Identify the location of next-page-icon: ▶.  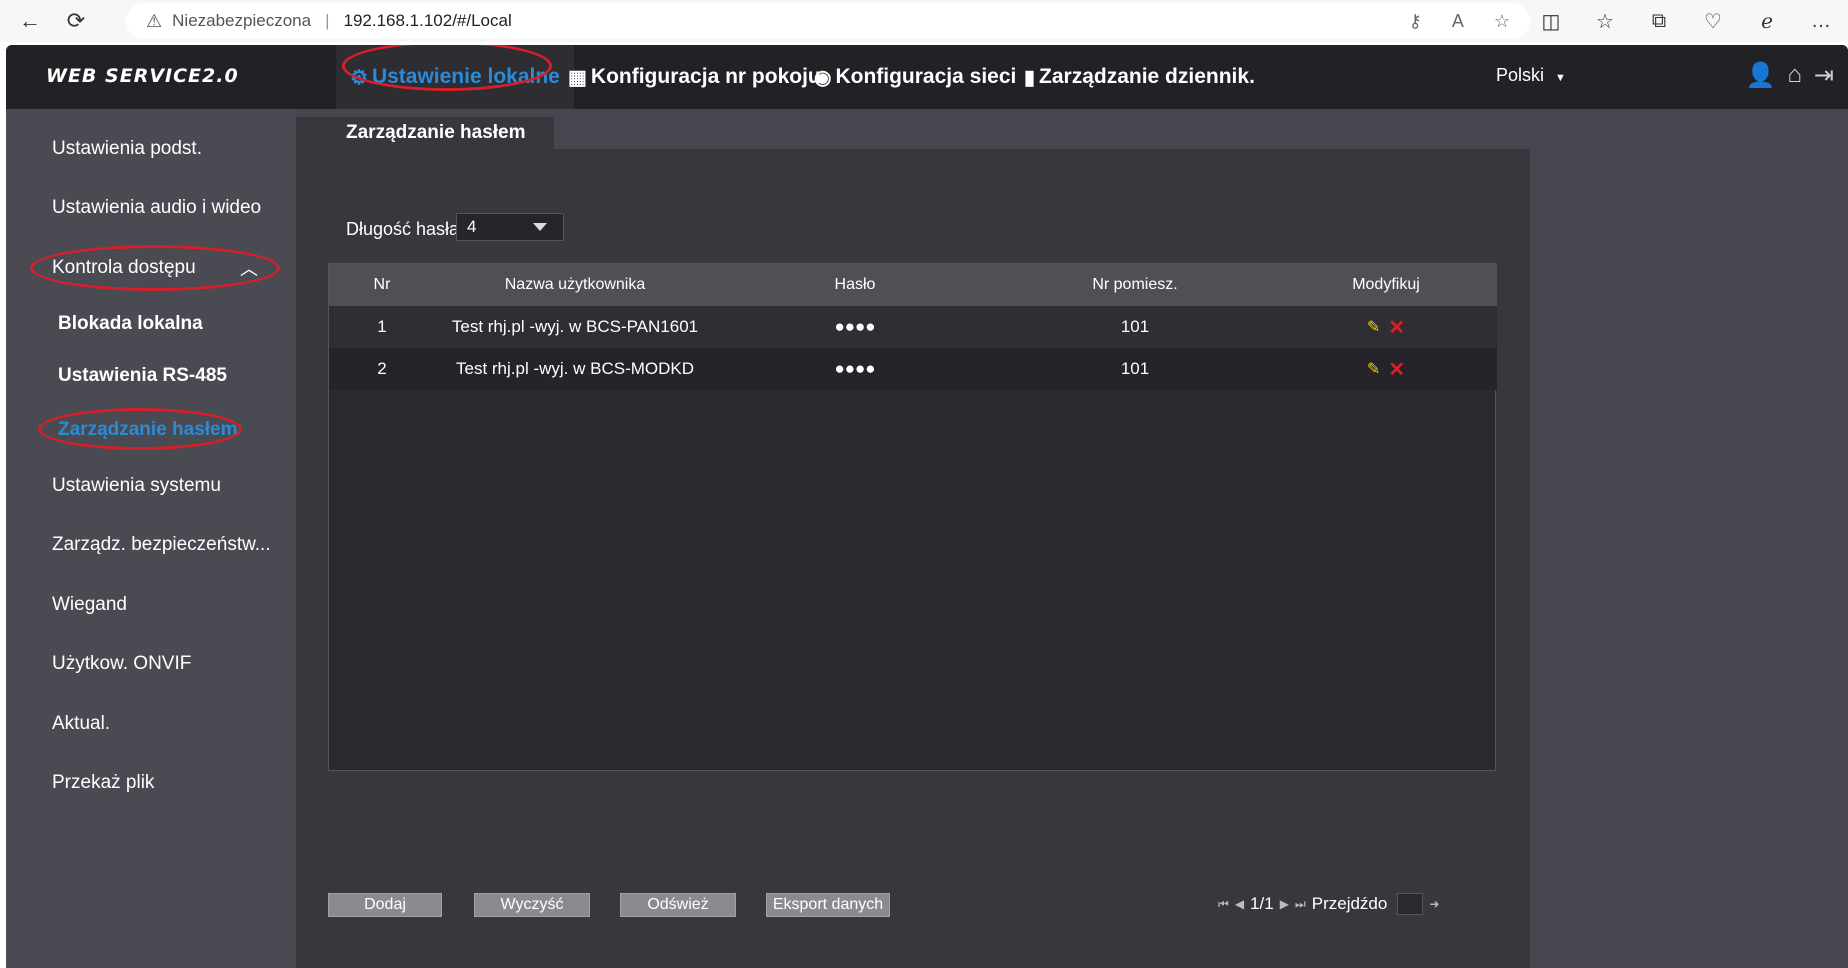
(1284, 904).